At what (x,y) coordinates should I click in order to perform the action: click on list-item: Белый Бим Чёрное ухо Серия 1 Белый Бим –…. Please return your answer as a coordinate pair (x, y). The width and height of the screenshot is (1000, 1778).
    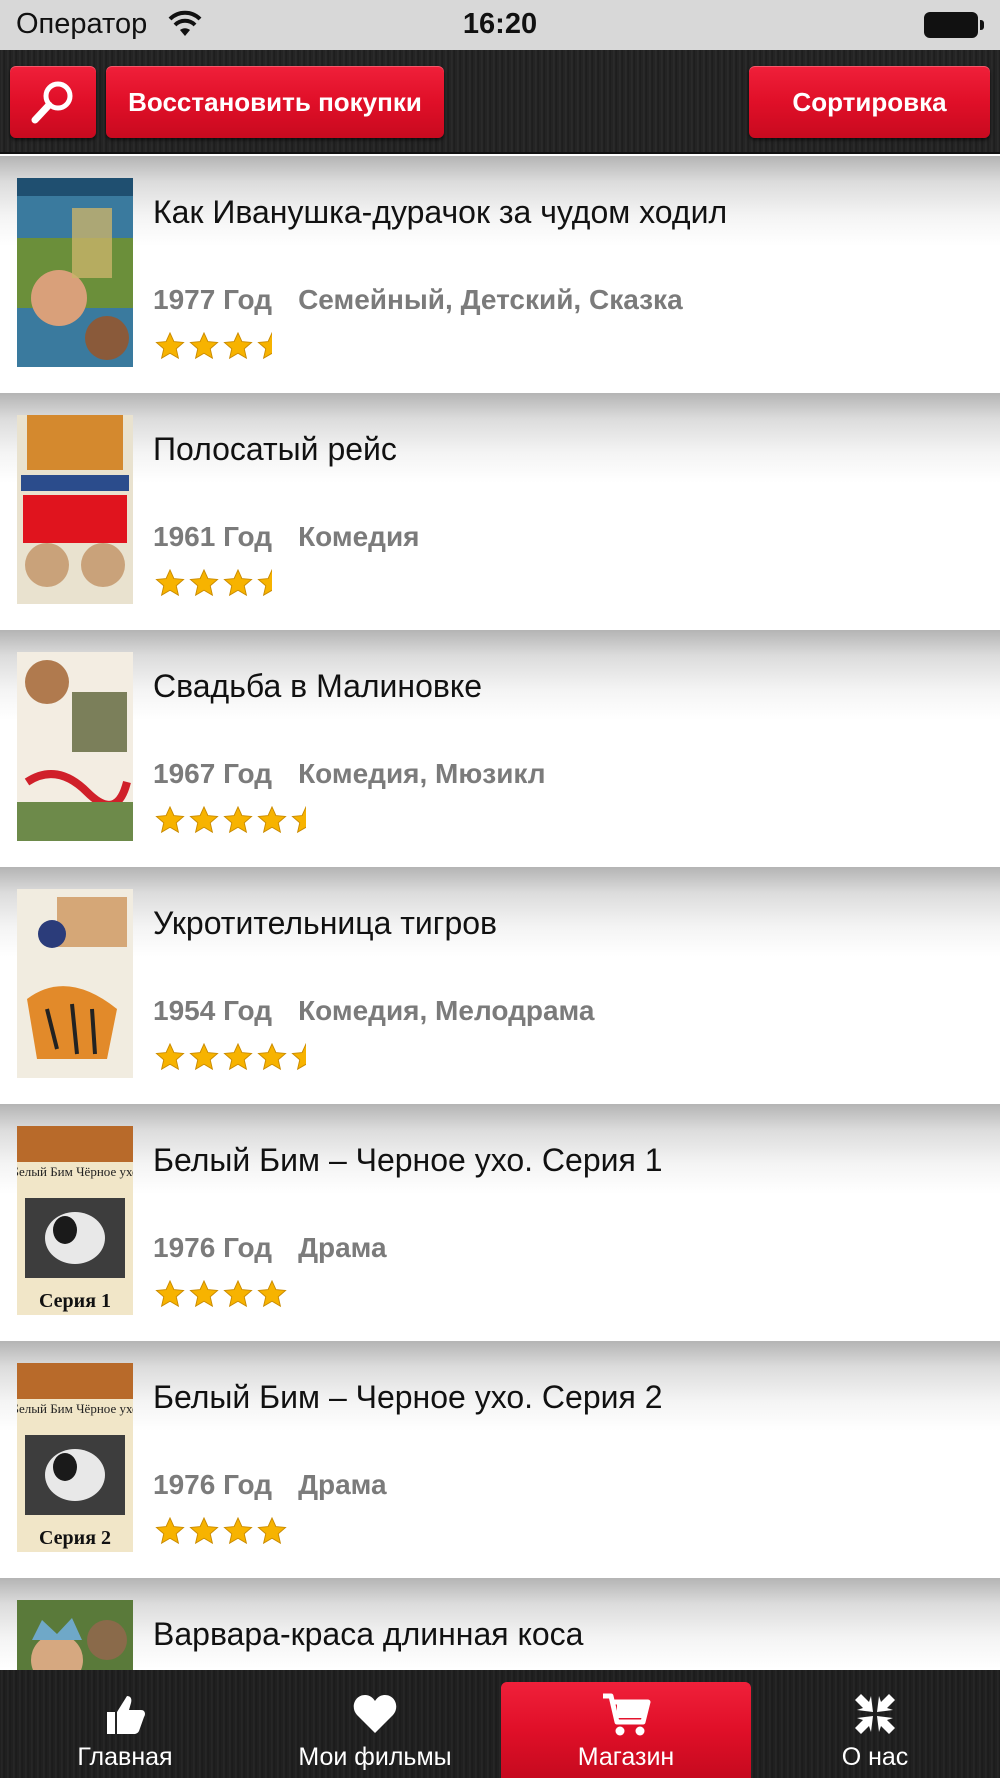
    Looking at the image, I should click on (500, 1222).